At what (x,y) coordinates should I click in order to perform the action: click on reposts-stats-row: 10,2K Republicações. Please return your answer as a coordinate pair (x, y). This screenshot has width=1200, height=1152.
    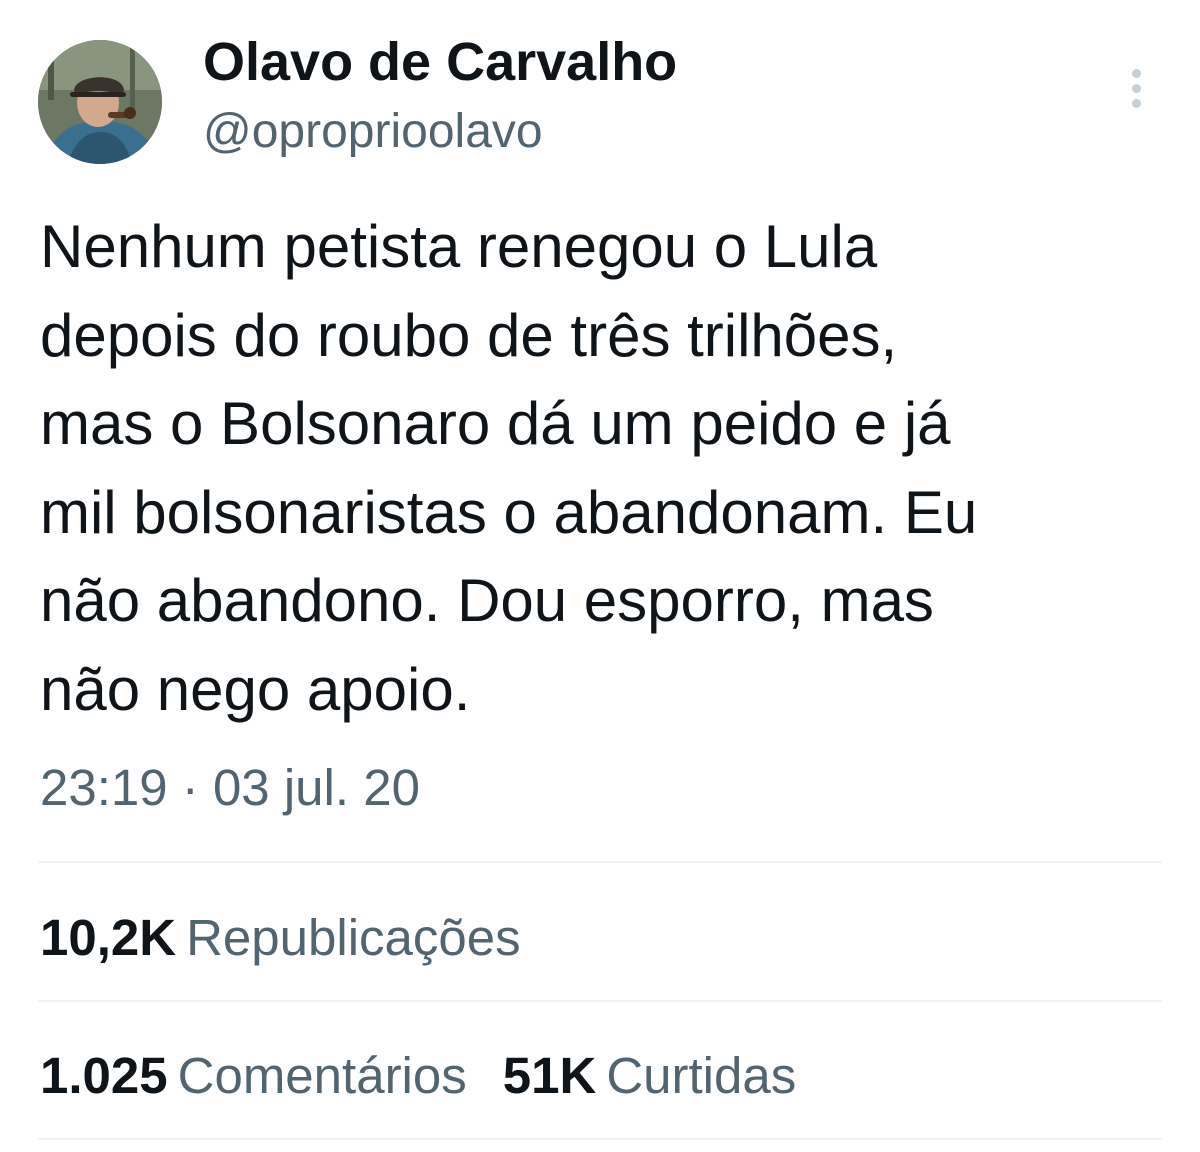
    Looking at the image, I should click on (280, 938).